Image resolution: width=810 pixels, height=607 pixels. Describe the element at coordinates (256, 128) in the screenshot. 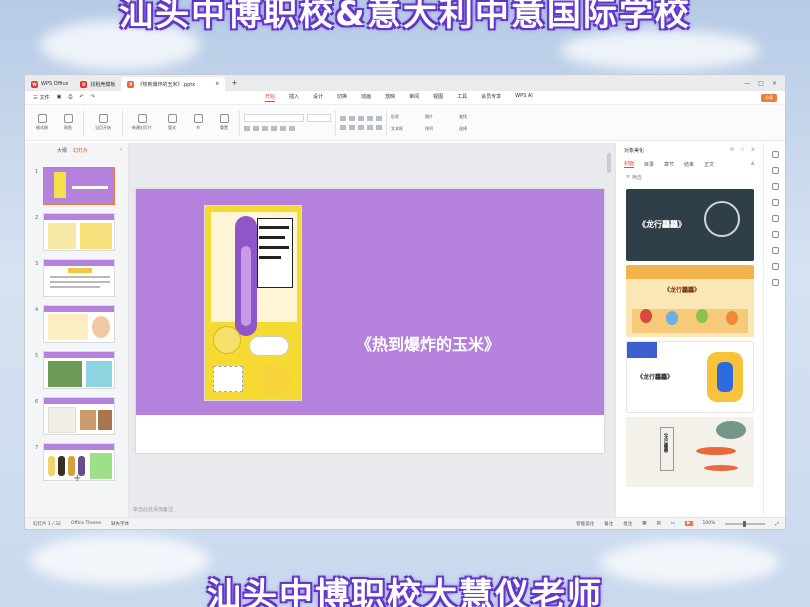

I see `italic-icon` at that location.